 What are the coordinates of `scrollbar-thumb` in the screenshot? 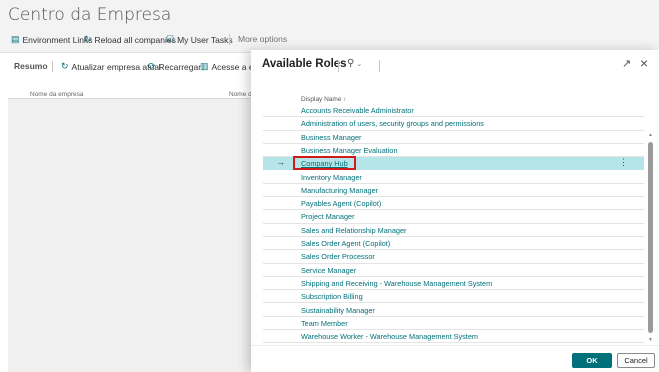 It's located at (650, 237).